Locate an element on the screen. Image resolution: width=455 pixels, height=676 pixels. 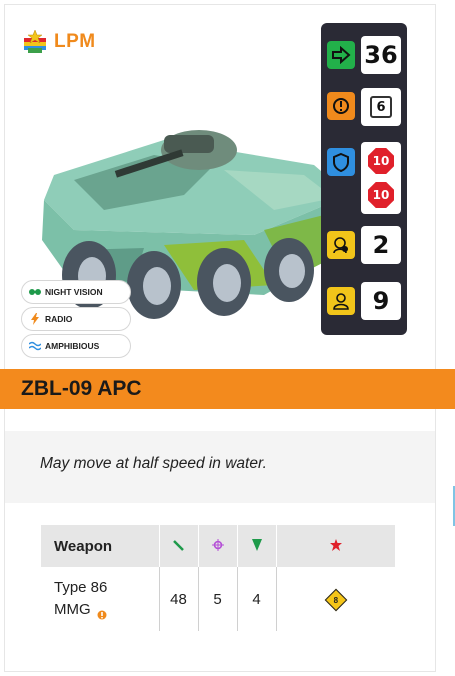
description-box: May move at half speed in water. is located at coordinates (220, 467).